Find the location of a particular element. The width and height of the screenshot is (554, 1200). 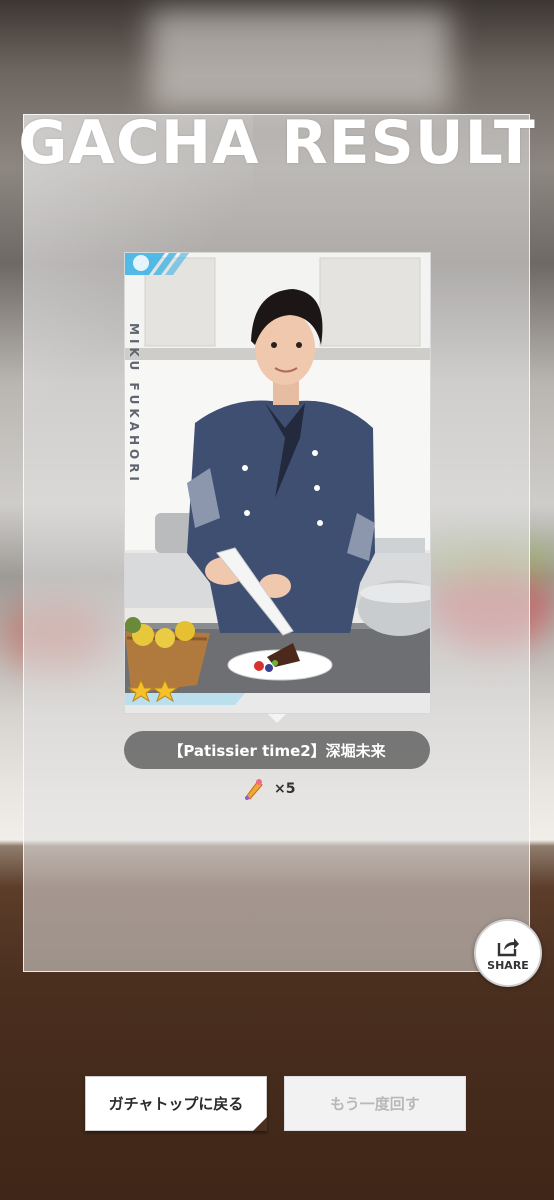

back-to-gacha-top-button: ガチャトップに戻る is located at coordinates (176, 1103).